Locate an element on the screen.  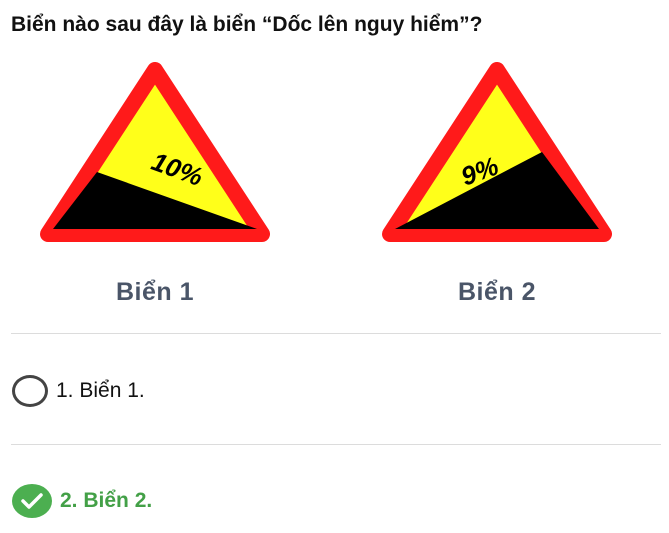
sign-1-caption: Biển 1 is located at coordinates (155, 292).